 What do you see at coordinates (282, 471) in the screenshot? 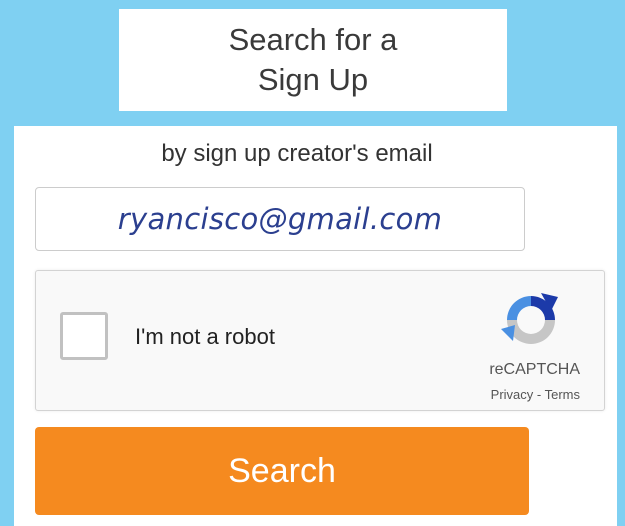
I see `search-button: Search` at bounding box center [282, 471].